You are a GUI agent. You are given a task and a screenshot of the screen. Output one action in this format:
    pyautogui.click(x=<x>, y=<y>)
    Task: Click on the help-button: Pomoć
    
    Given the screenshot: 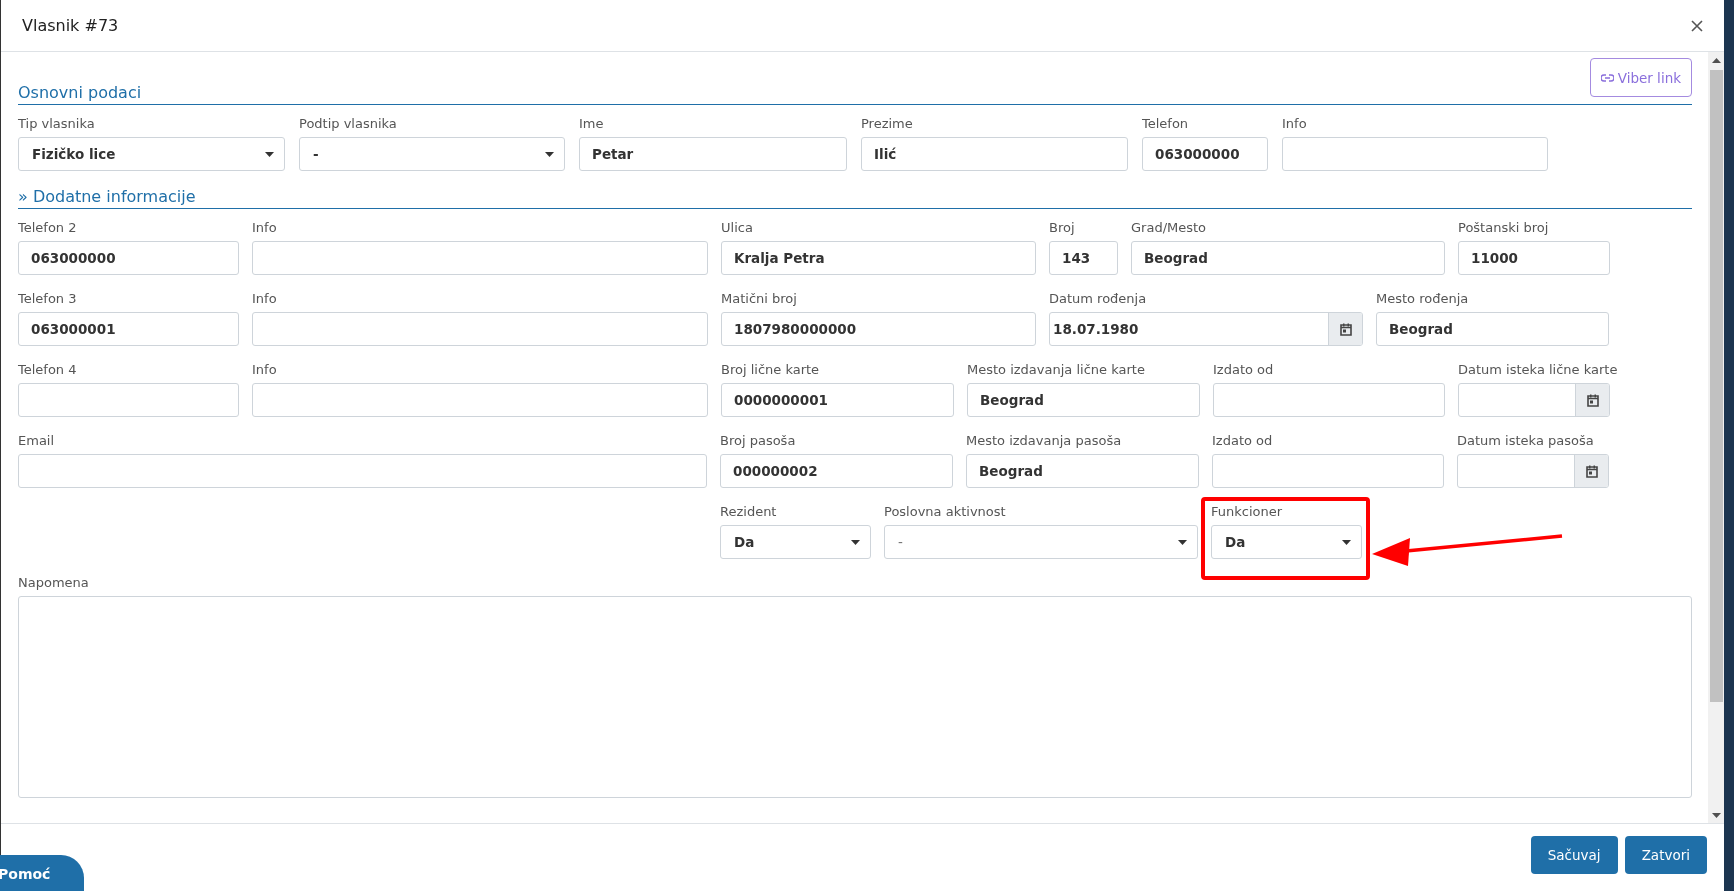 What is the action you would take?
    pyautogui.click(x=42, y=873)
    